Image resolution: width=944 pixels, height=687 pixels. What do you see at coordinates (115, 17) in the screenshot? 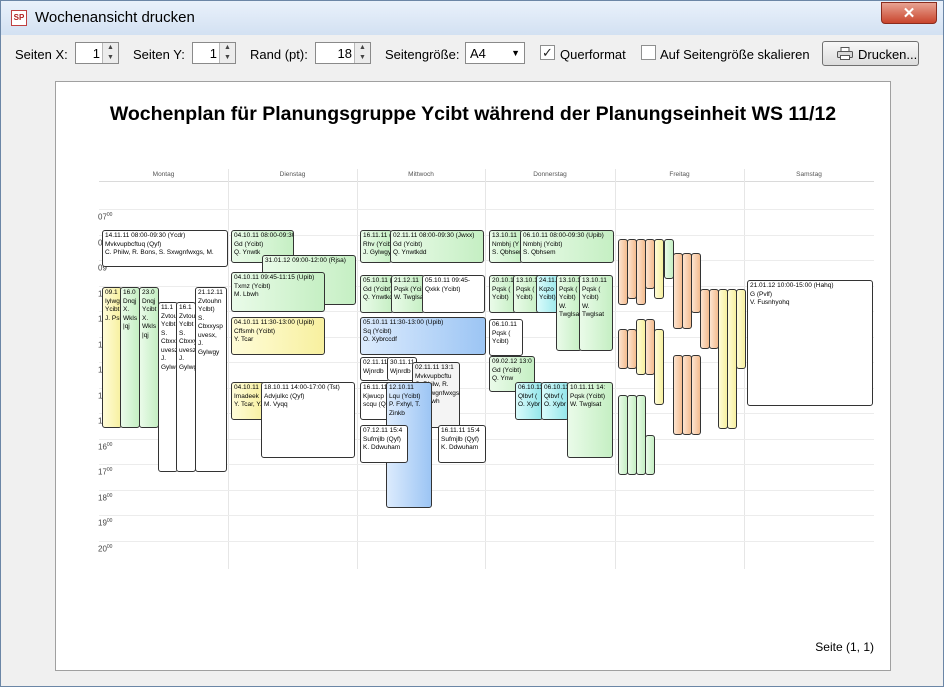
I see `window-title: Wochenansicht drucken` at bounding box center [115, 17].